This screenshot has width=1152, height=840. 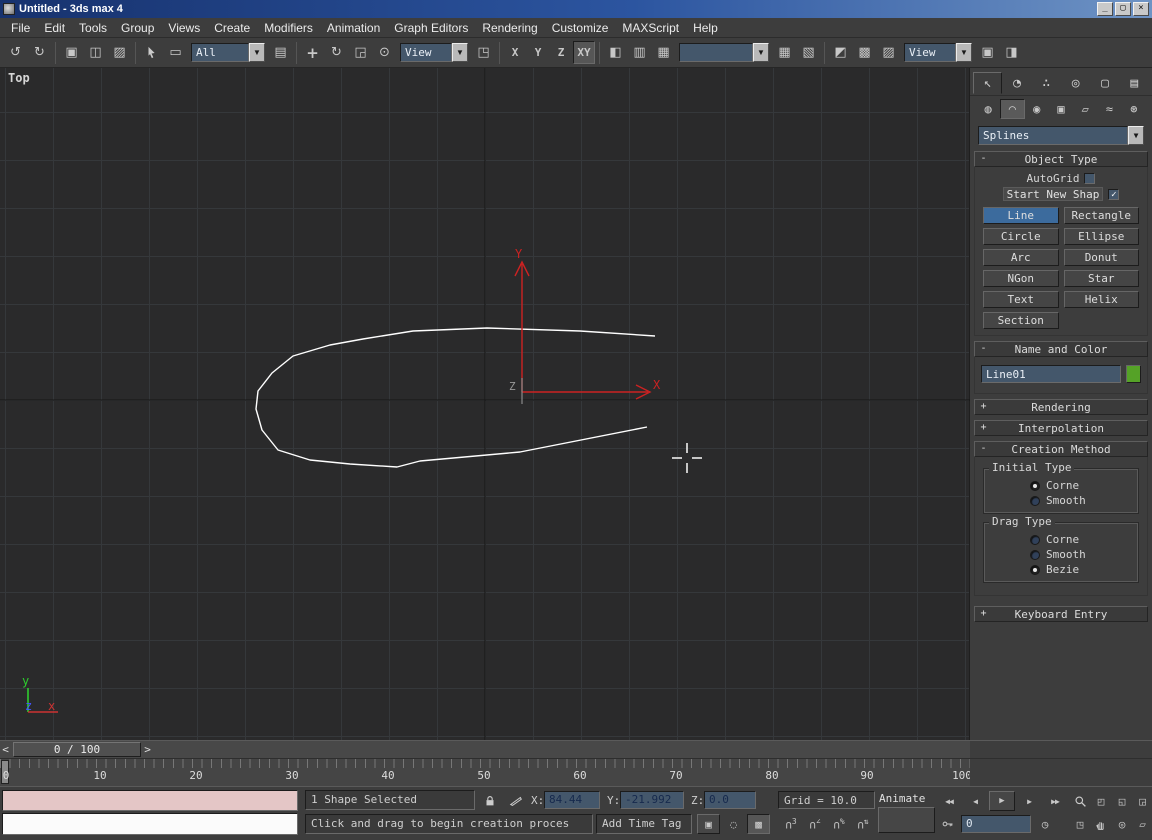 What do you see at coordinates (1109, 109) in the screenshot?
I see `category-space-warps: ≈` at bounding box center [1109, 109].